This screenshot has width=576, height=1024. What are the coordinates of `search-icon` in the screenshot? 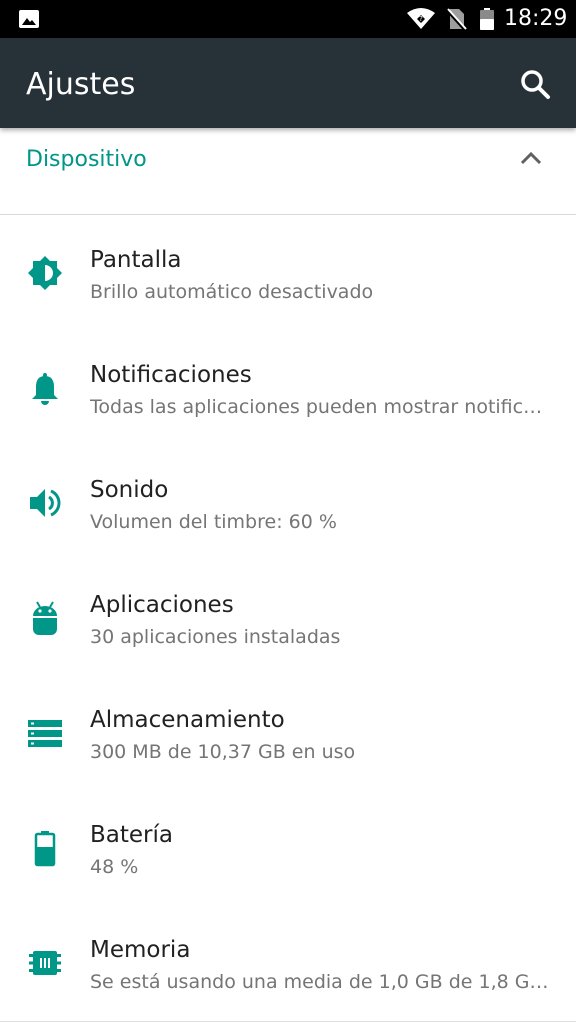 It's located at (535, 84).